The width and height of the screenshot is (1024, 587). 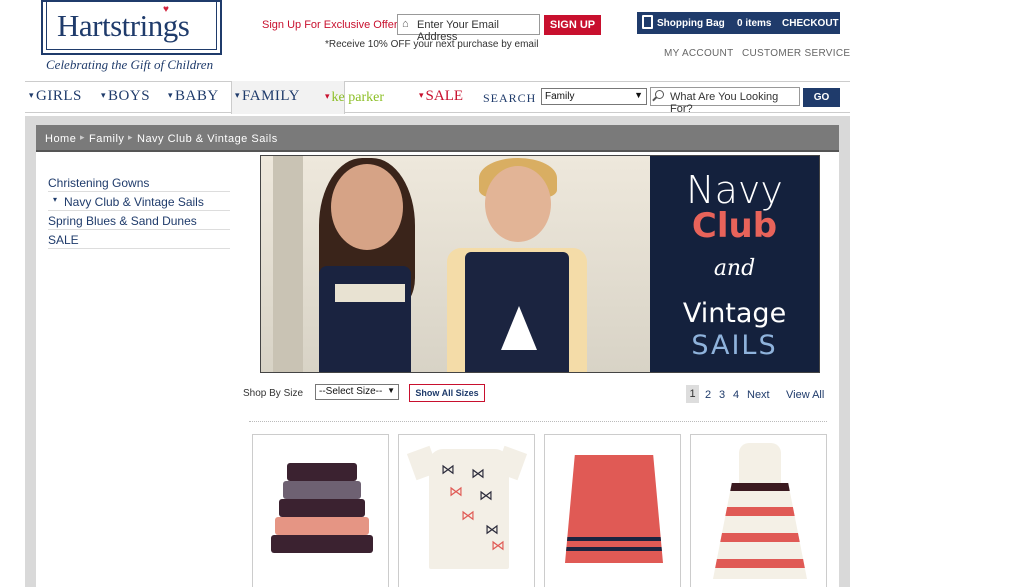 I want to click on banner-line-sails: SAILS, so click(x=734, y=345).